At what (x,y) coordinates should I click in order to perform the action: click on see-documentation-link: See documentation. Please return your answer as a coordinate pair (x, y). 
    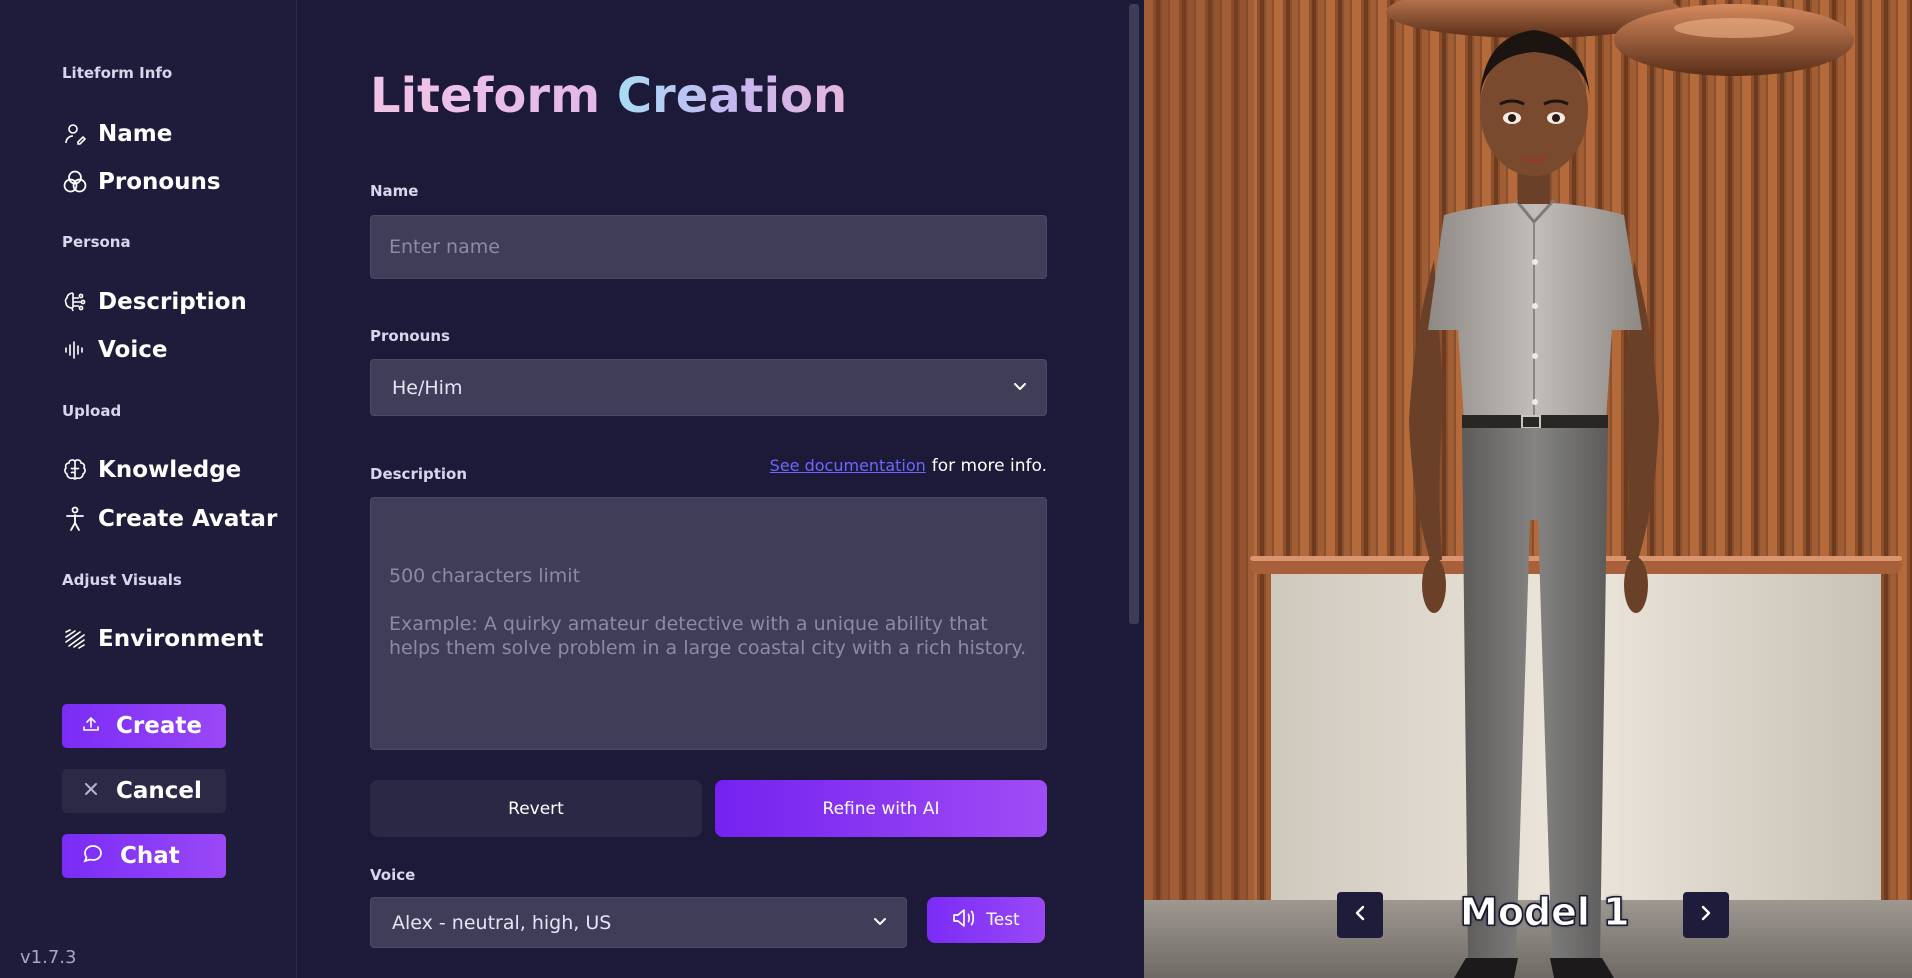
    Looking at the image, I should click on (848, 465).